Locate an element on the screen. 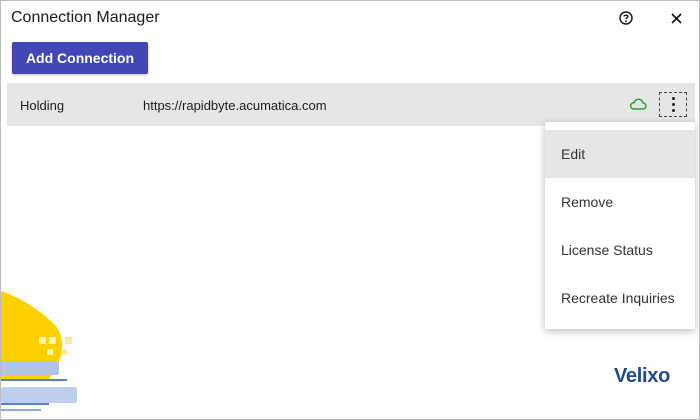 The width and height of the screenshot is (700, 420). menu-item-license-status: License Status is located at coordinates (620, 250).